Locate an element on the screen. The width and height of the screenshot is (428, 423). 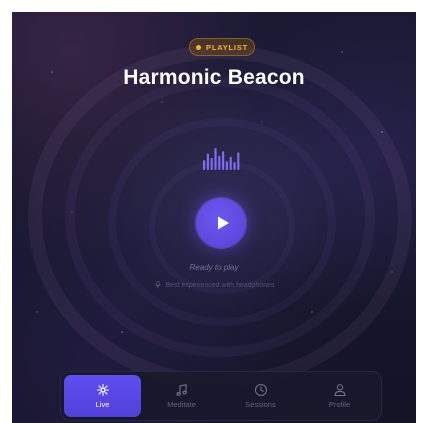
tab-meditate: Meditate is located at coordinates (181, 396).